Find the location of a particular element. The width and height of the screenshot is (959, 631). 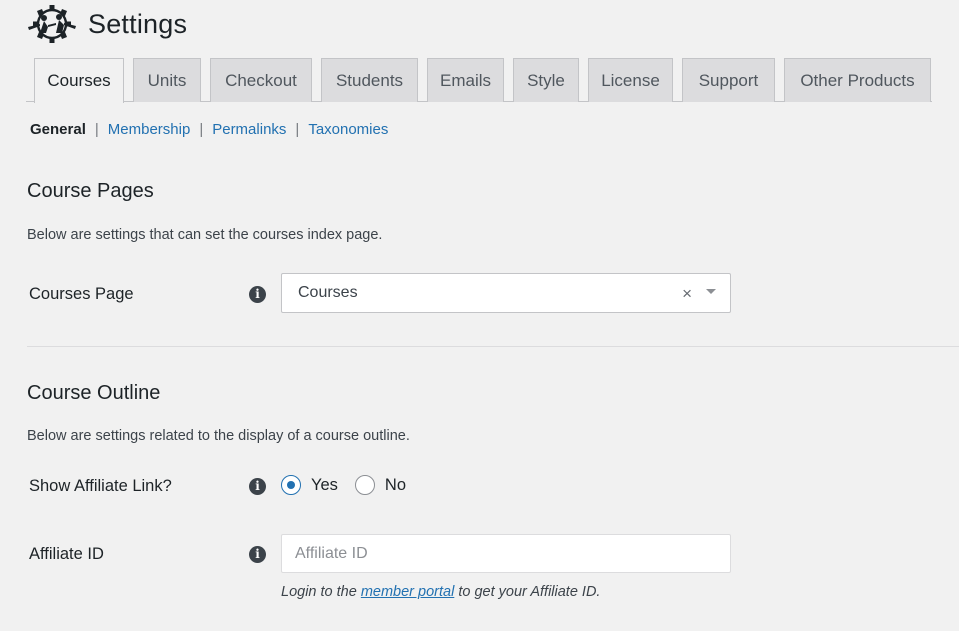

show-affiliate-link-radio-group: Yes No is located at coordinates (352, 485).